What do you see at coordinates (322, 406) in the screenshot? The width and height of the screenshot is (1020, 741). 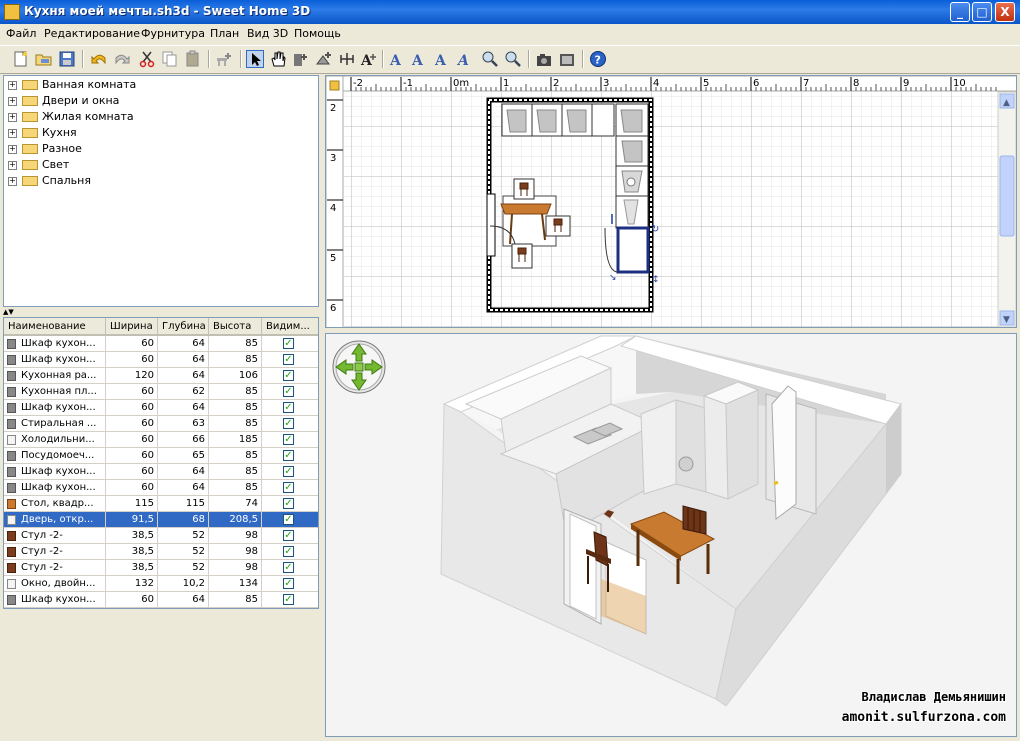 I see `vertical-splitter` at bounding box center [322, 406].